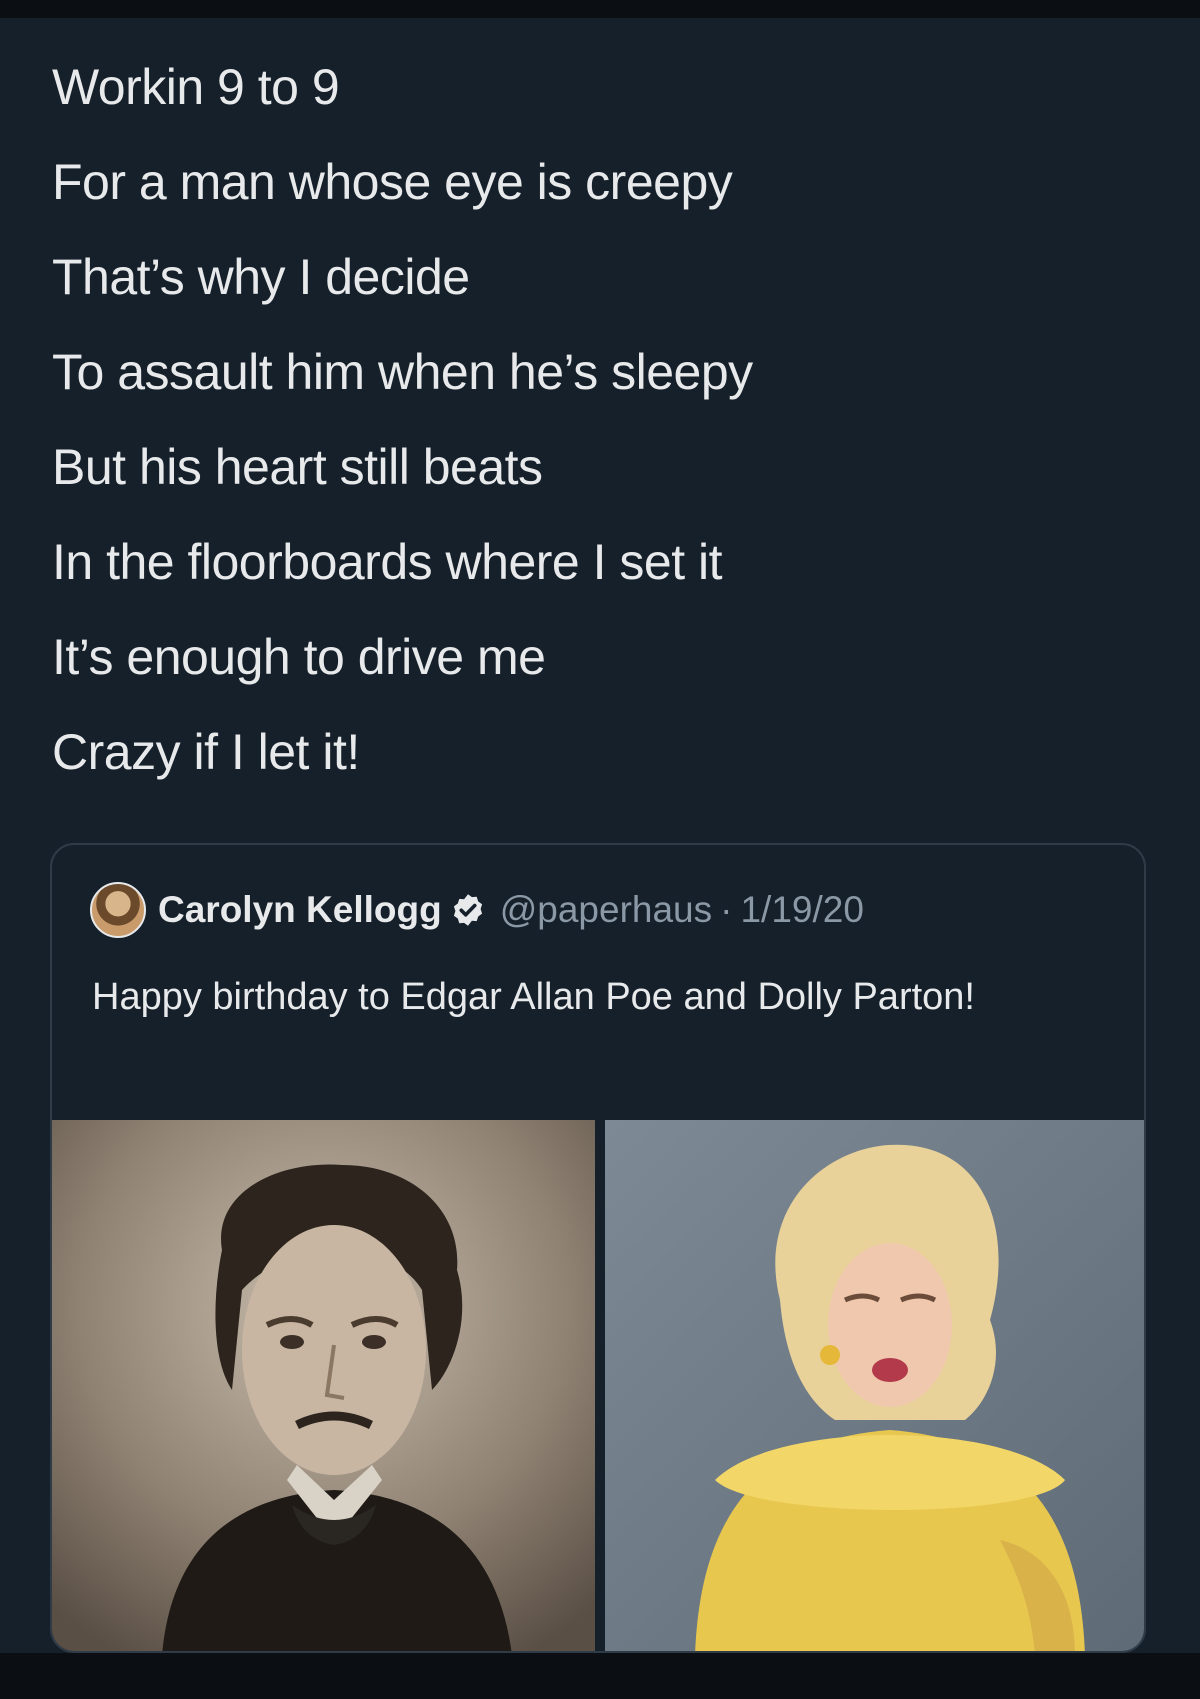 Image resolution: width=1200 pixels, height=1699 pixels. What do you see at coordinates (600, 9) in the screenshot?
I see `top-edge-bar` at bounding box center [600, 9].